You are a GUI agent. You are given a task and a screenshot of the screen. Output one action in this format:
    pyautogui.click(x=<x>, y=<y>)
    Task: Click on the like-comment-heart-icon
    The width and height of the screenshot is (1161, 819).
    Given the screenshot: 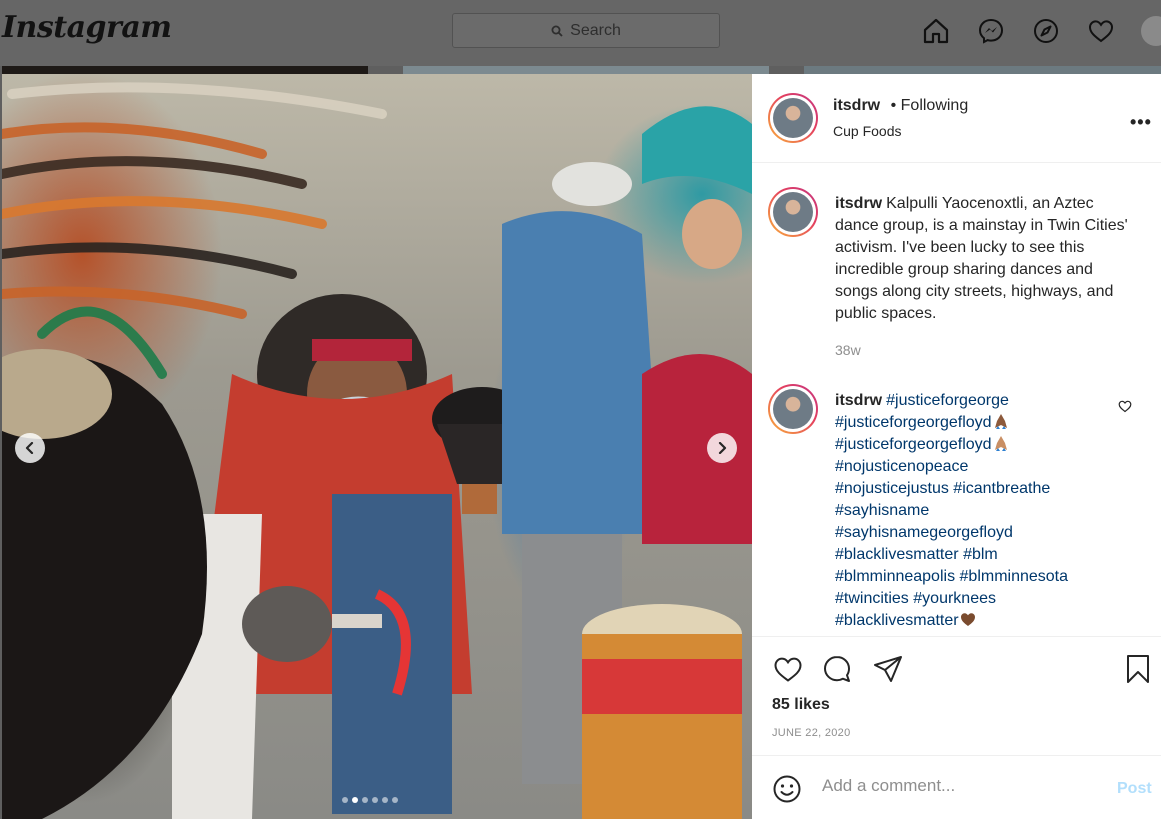 What is the action you would take?
    pyautogui.click(x=1125, y=408)
    